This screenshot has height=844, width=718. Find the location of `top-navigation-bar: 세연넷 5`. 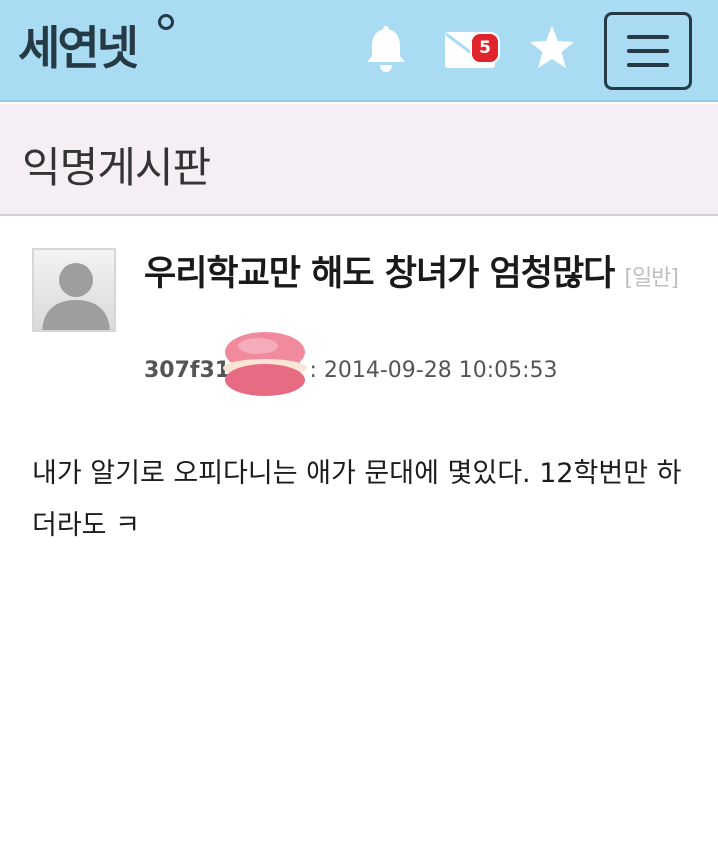

top-navigation-bar: 세연넷 5 is located at coordinates (359, 51).